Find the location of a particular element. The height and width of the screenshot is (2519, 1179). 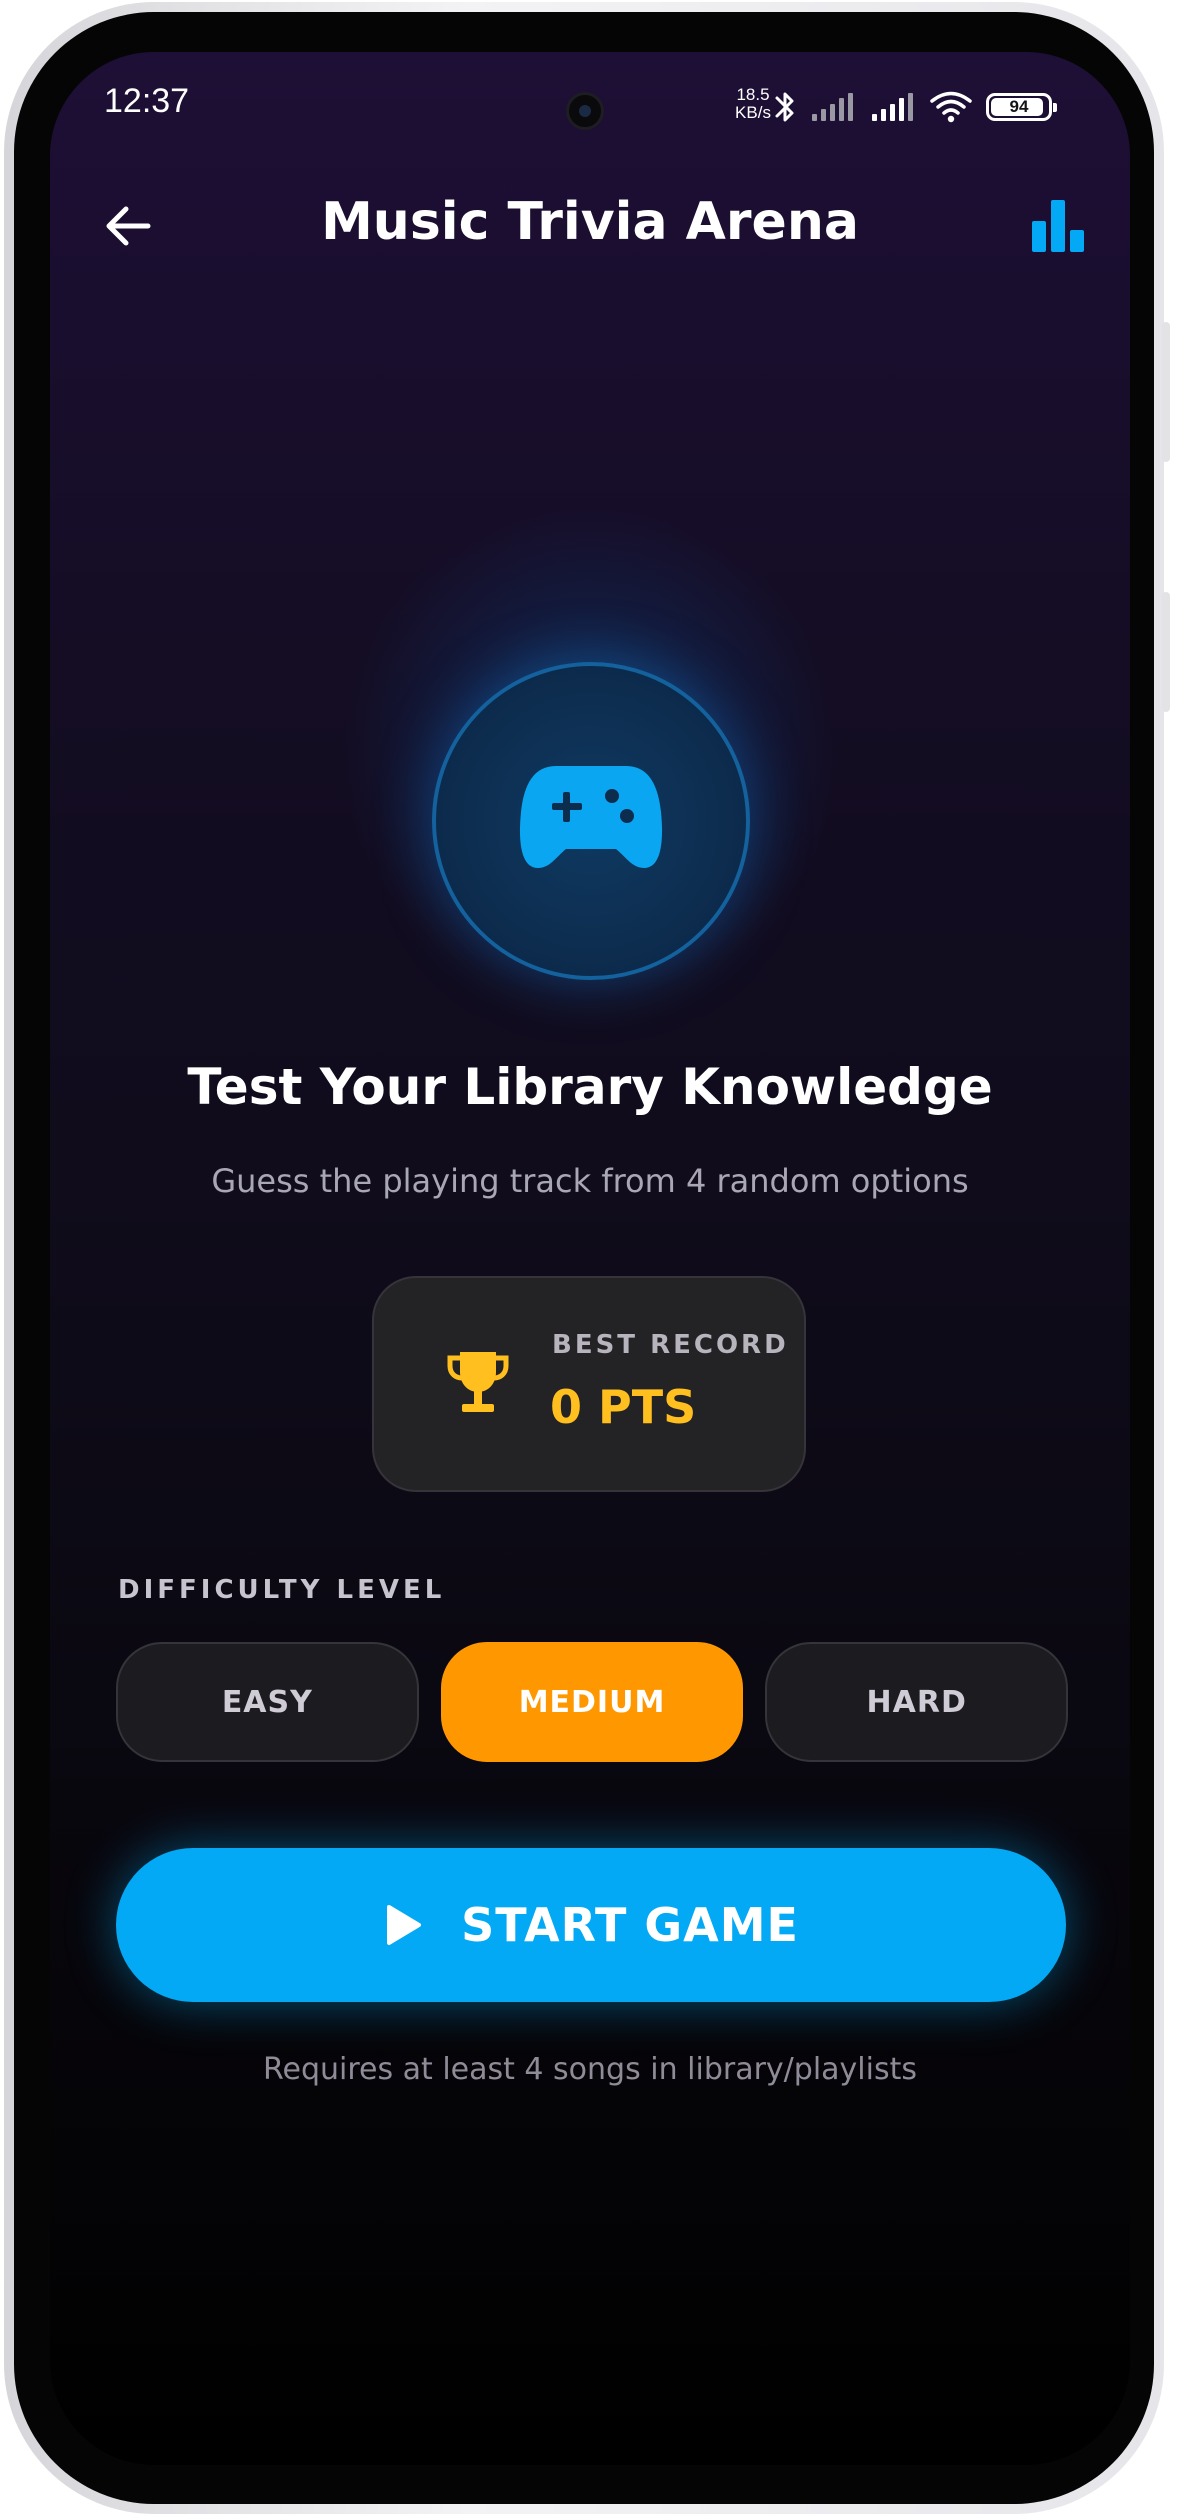

start-game-label: START GAME is located at coordinates (630, 1925).